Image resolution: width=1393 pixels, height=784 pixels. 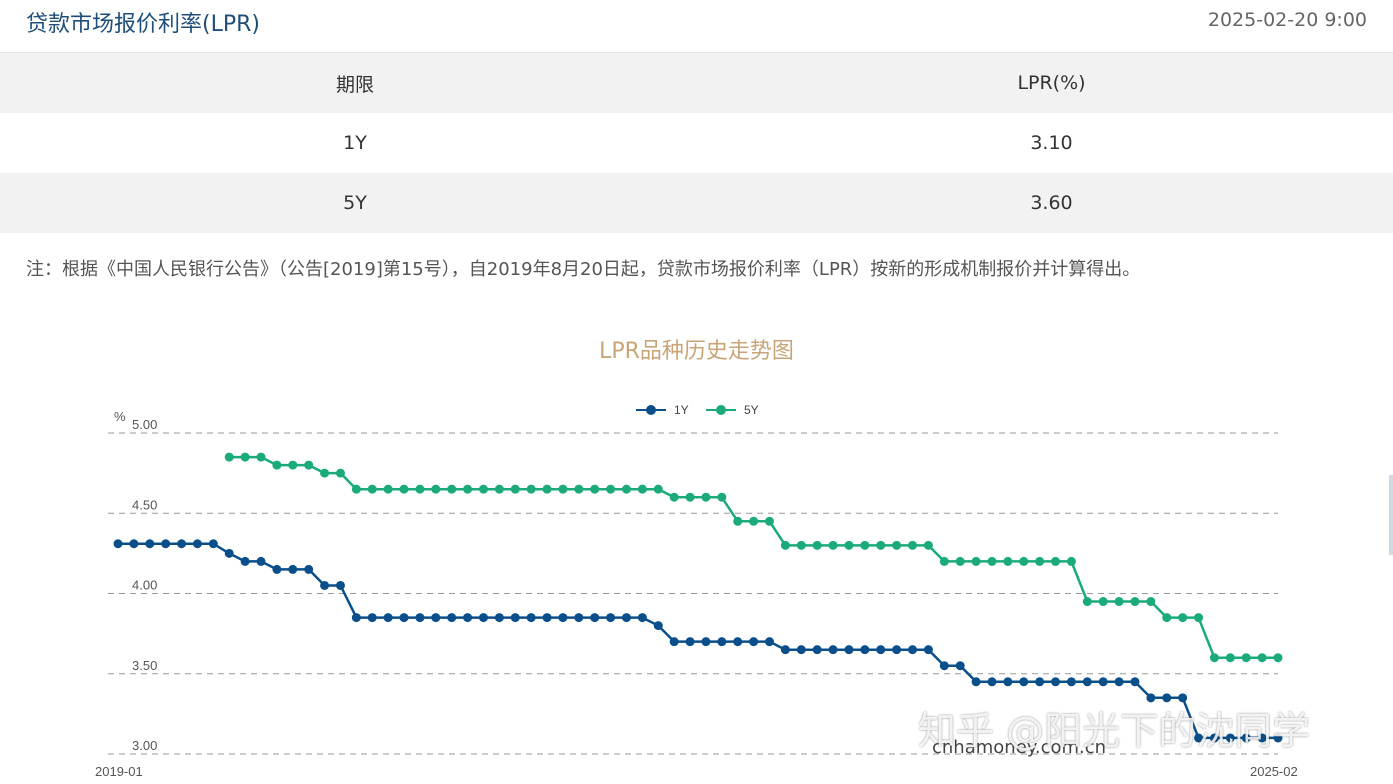 What do you see at coordinates (1114, 731) in the screenshot?
I see `watermark: 知乎 @阳光下的沈同学` at bounding box center [1114, 731].